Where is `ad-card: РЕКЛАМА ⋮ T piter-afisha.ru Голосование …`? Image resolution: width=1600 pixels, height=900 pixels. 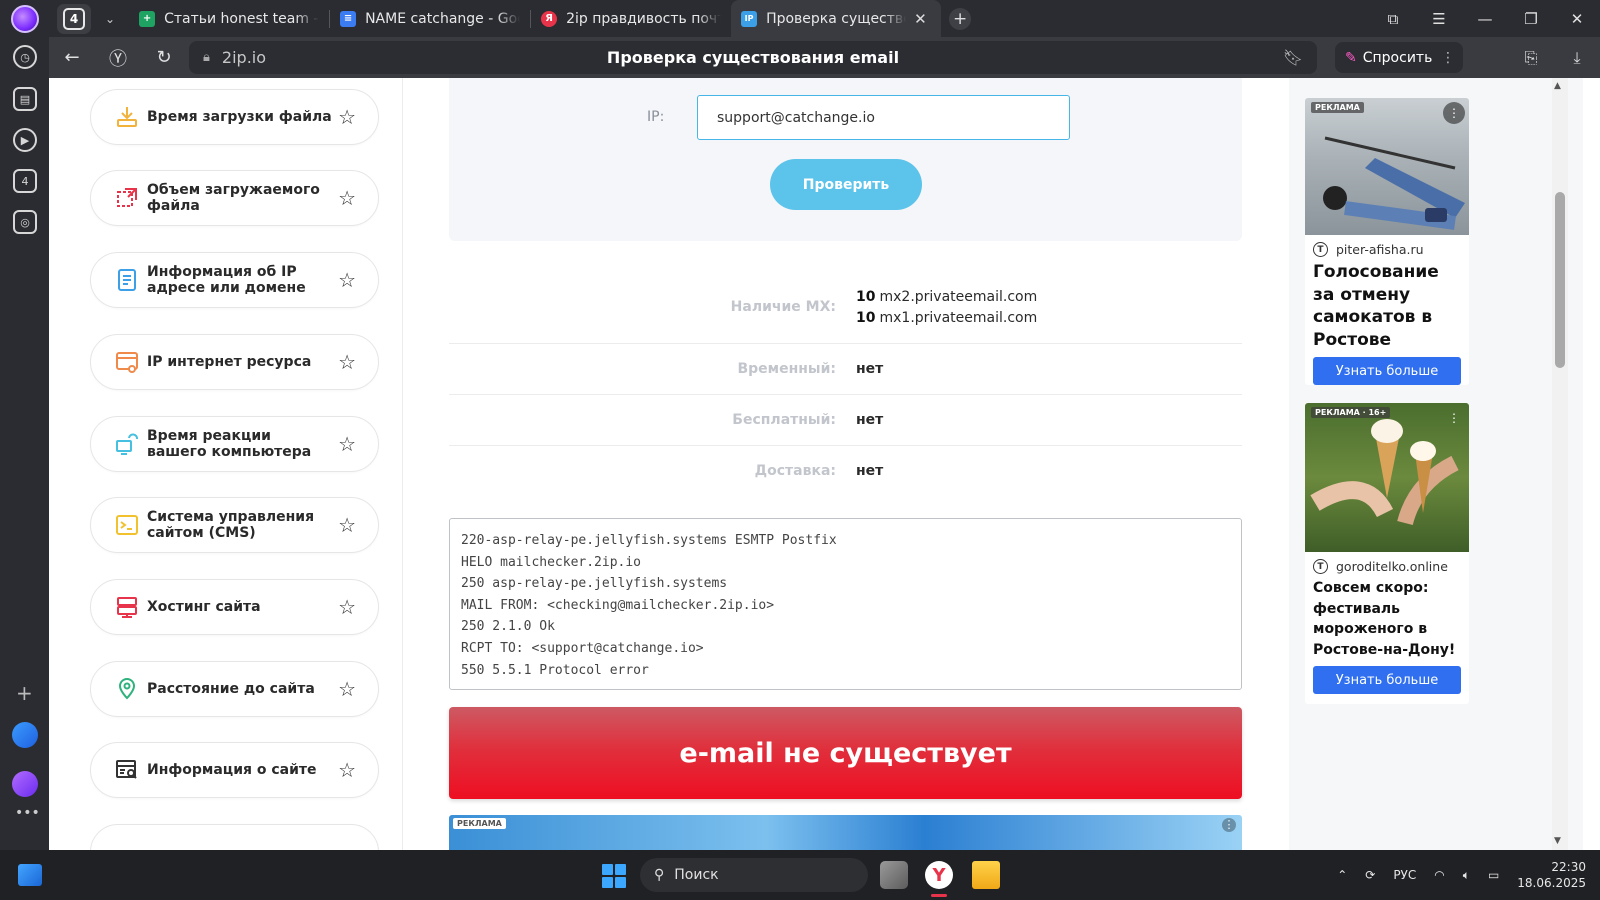 ad-card: РЕКЛАМА ⋮ T piter-afisha.ru Голосование … is located at coordinates (1387, 241).